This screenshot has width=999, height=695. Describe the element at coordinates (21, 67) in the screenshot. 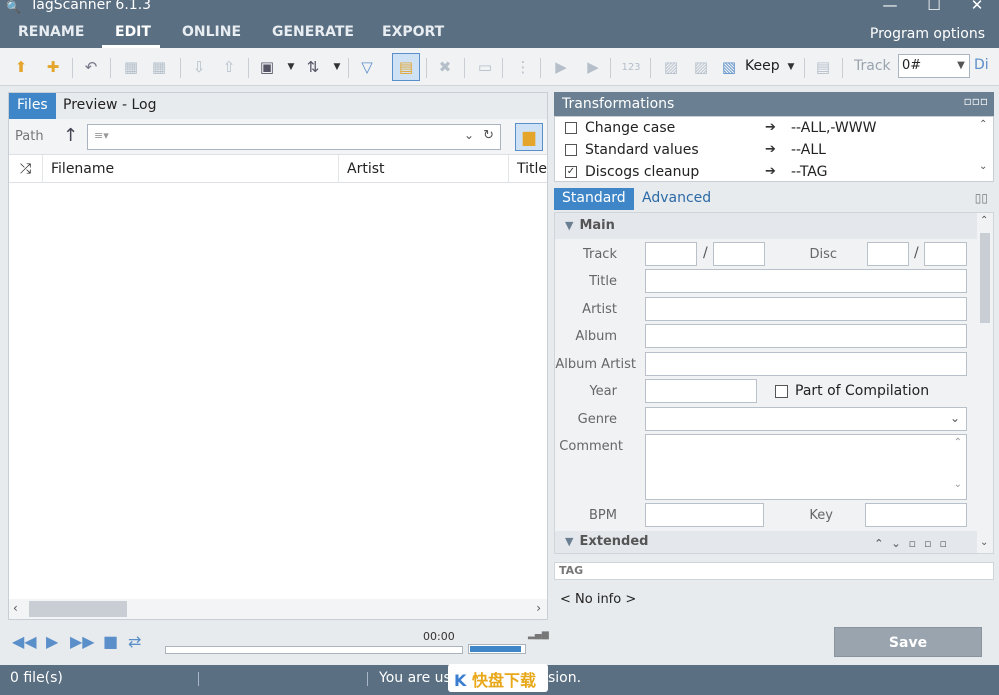

I see `open-folder-icon: ⬆` at that location.